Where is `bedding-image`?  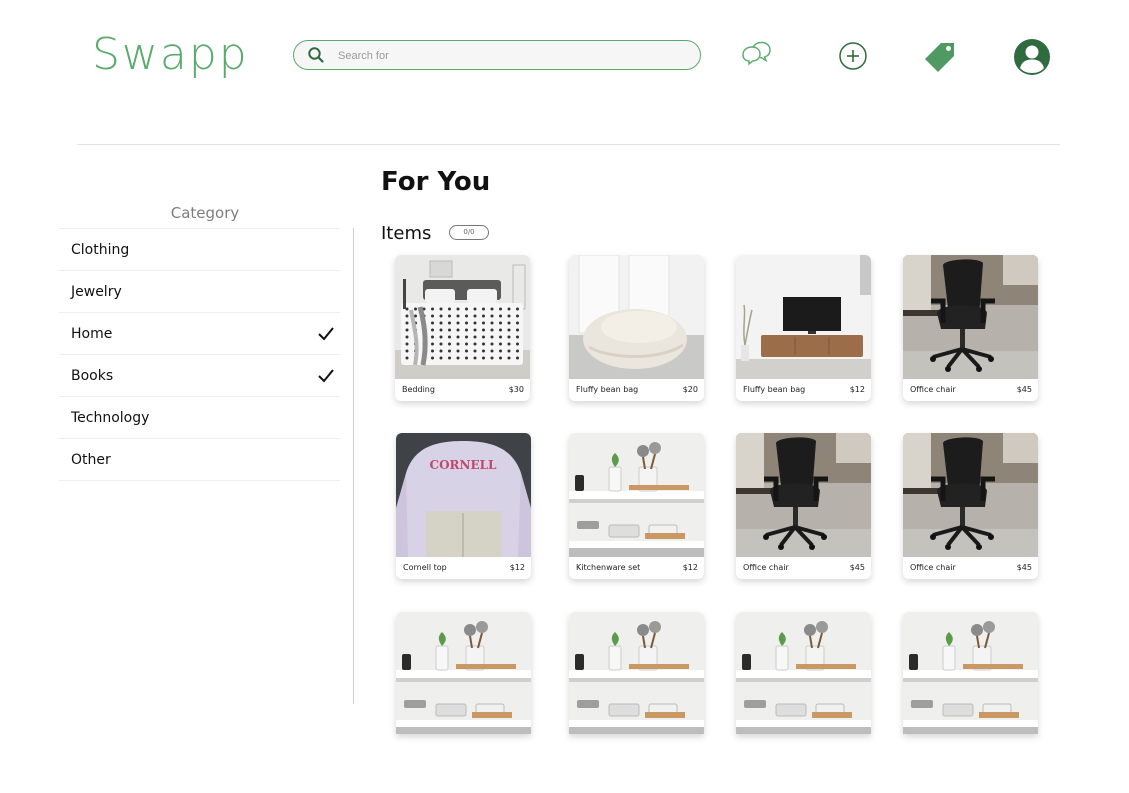 bedding-image is located at coordinates (462, 317).